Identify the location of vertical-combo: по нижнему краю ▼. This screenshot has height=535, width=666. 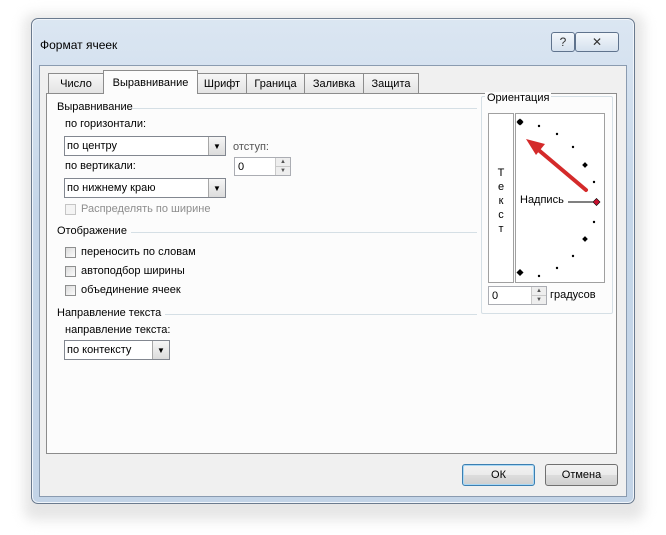
(145, 188).